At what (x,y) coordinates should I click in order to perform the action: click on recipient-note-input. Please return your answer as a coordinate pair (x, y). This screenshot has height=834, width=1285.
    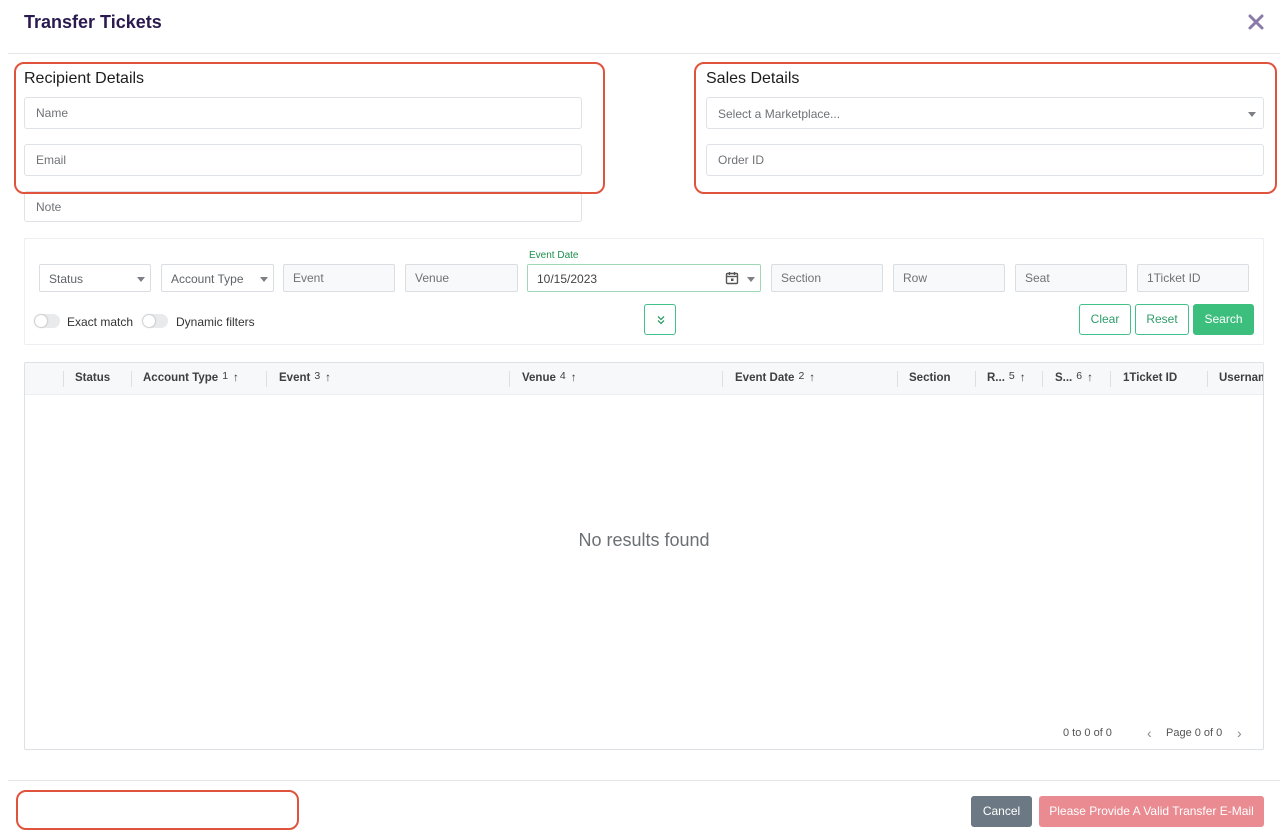
    Looking at the image, I should click on (303, 206).